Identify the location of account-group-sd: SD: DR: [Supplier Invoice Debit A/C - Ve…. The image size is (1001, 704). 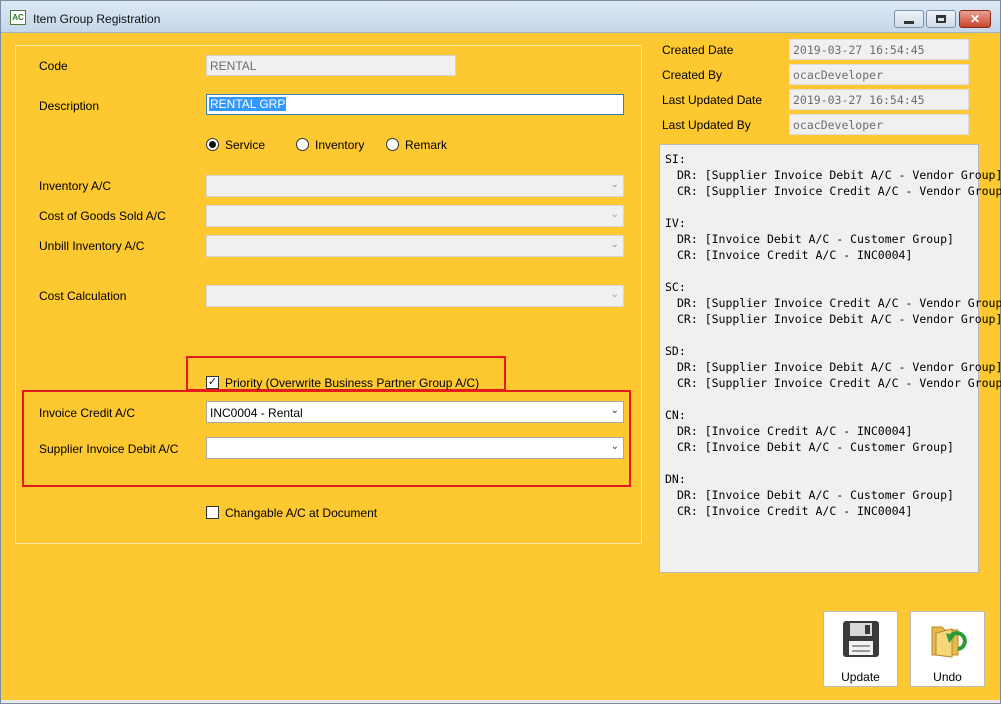
(833, 367).